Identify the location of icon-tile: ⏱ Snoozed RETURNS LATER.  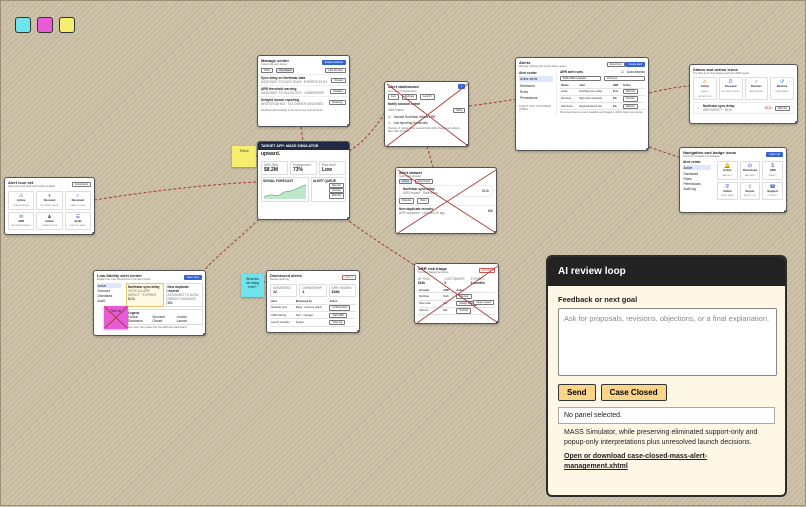
(730, 89).